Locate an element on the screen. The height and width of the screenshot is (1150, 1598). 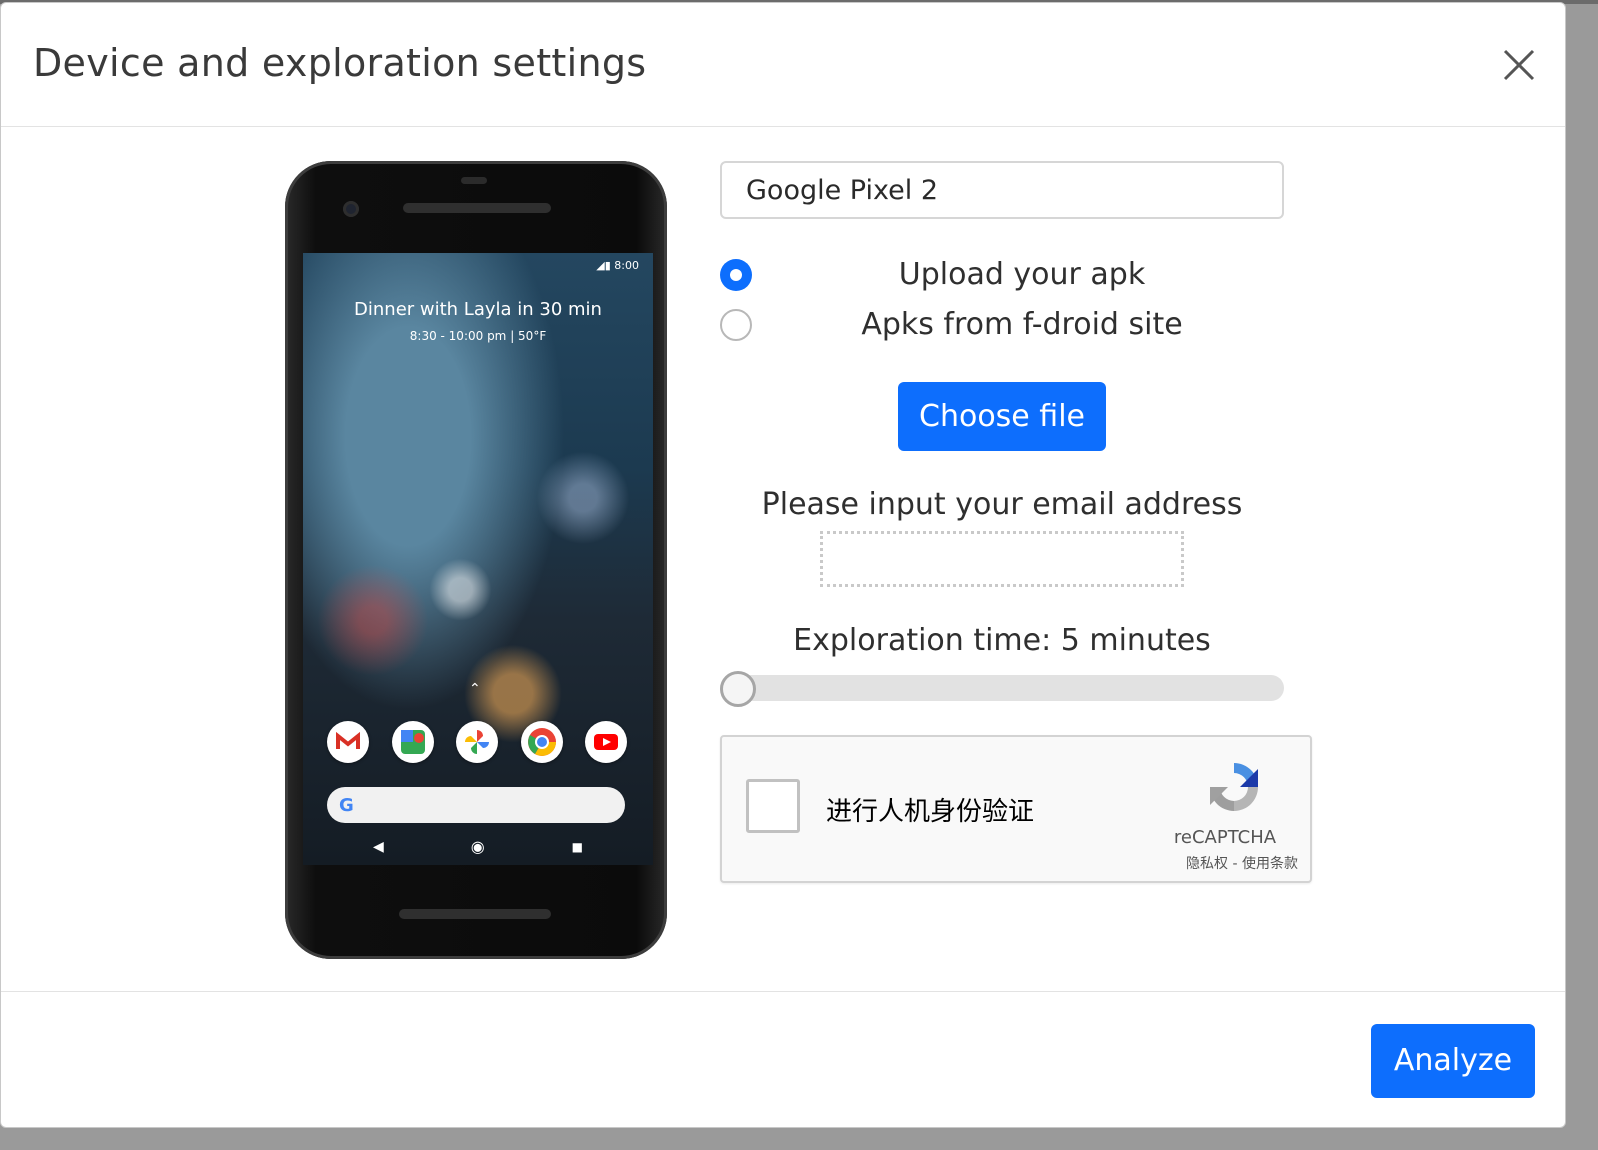
exploration-time-label: Exploration time: 5 minutes is located at coordinates (1002, 640).